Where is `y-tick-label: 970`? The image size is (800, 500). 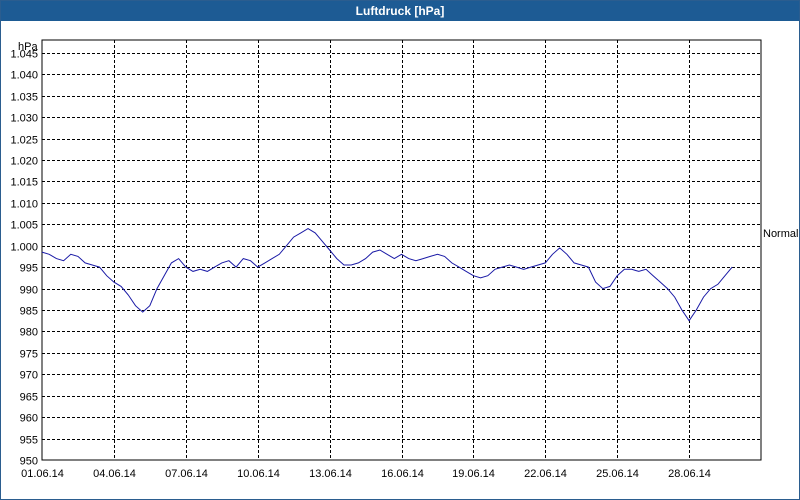
y-tick-label: 970 is located at coordinates (29, 376).